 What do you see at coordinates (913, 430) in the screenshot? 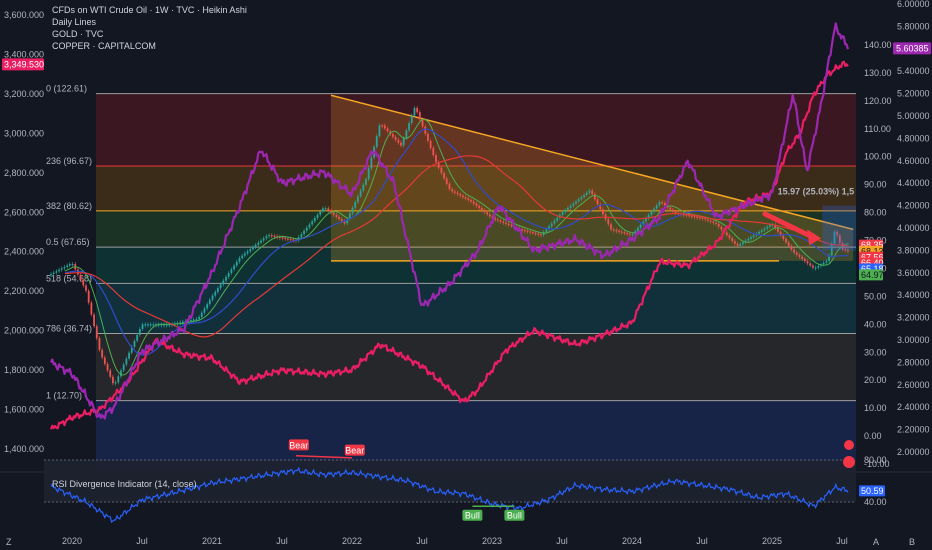
I see `copper-axis-tick: 2.20000` at bounding box center [913, 430].